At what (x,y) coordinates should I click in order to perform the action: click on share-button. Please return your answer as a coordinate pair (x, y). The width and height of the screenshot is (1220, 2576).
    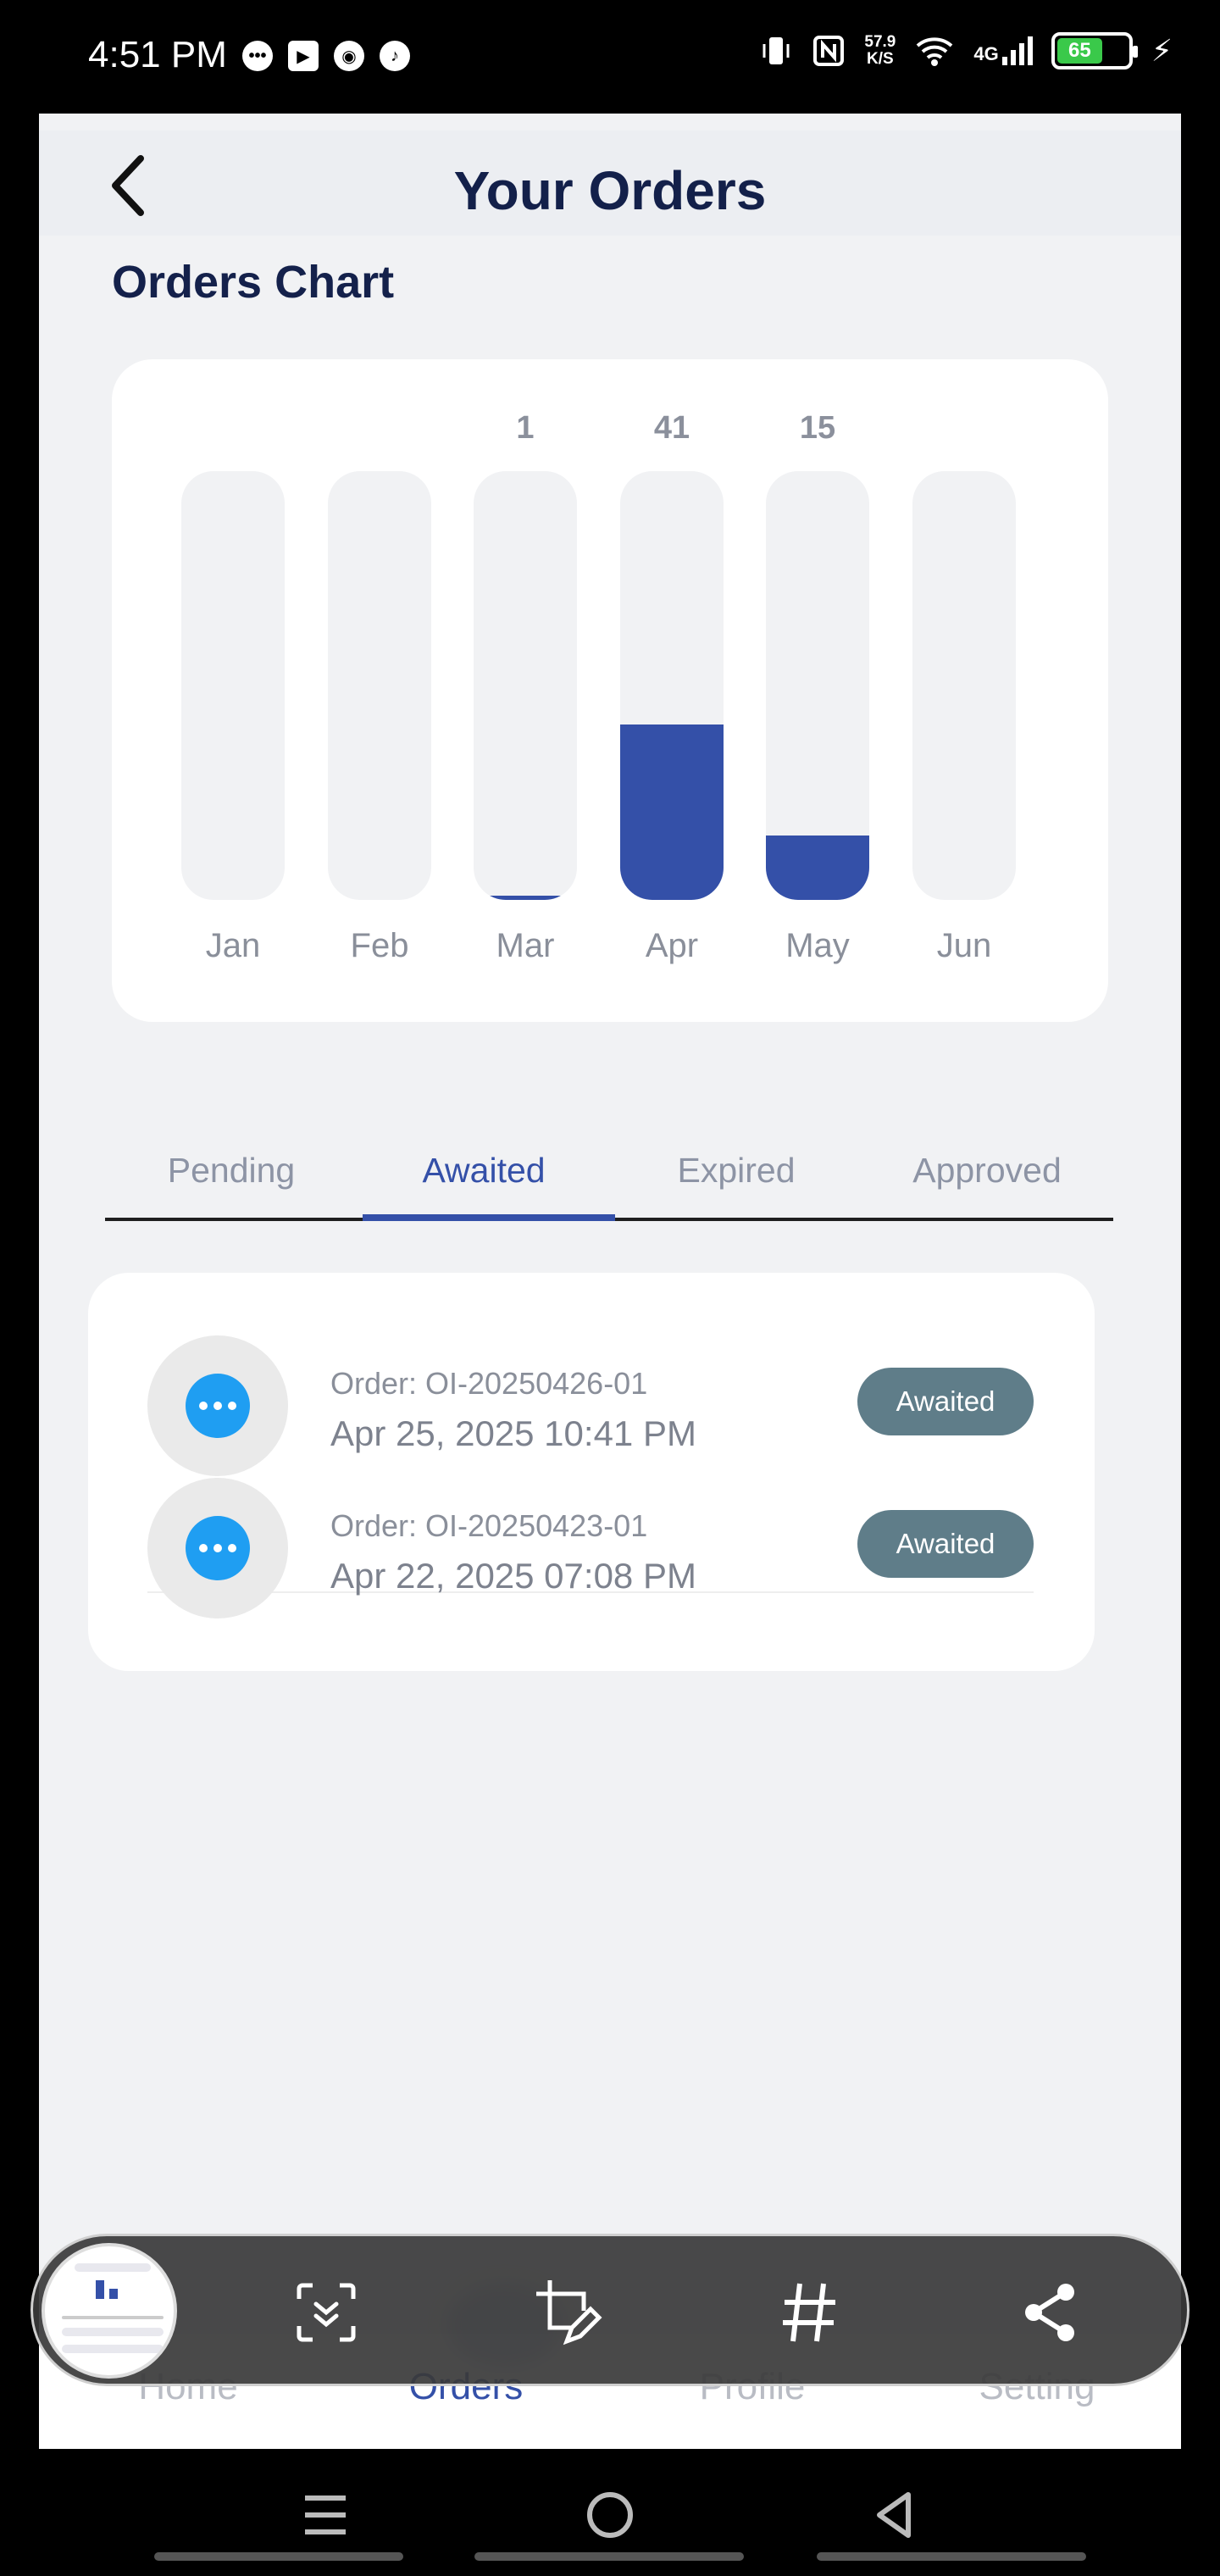
    Looking at the image, I should click on (1049, 2312).